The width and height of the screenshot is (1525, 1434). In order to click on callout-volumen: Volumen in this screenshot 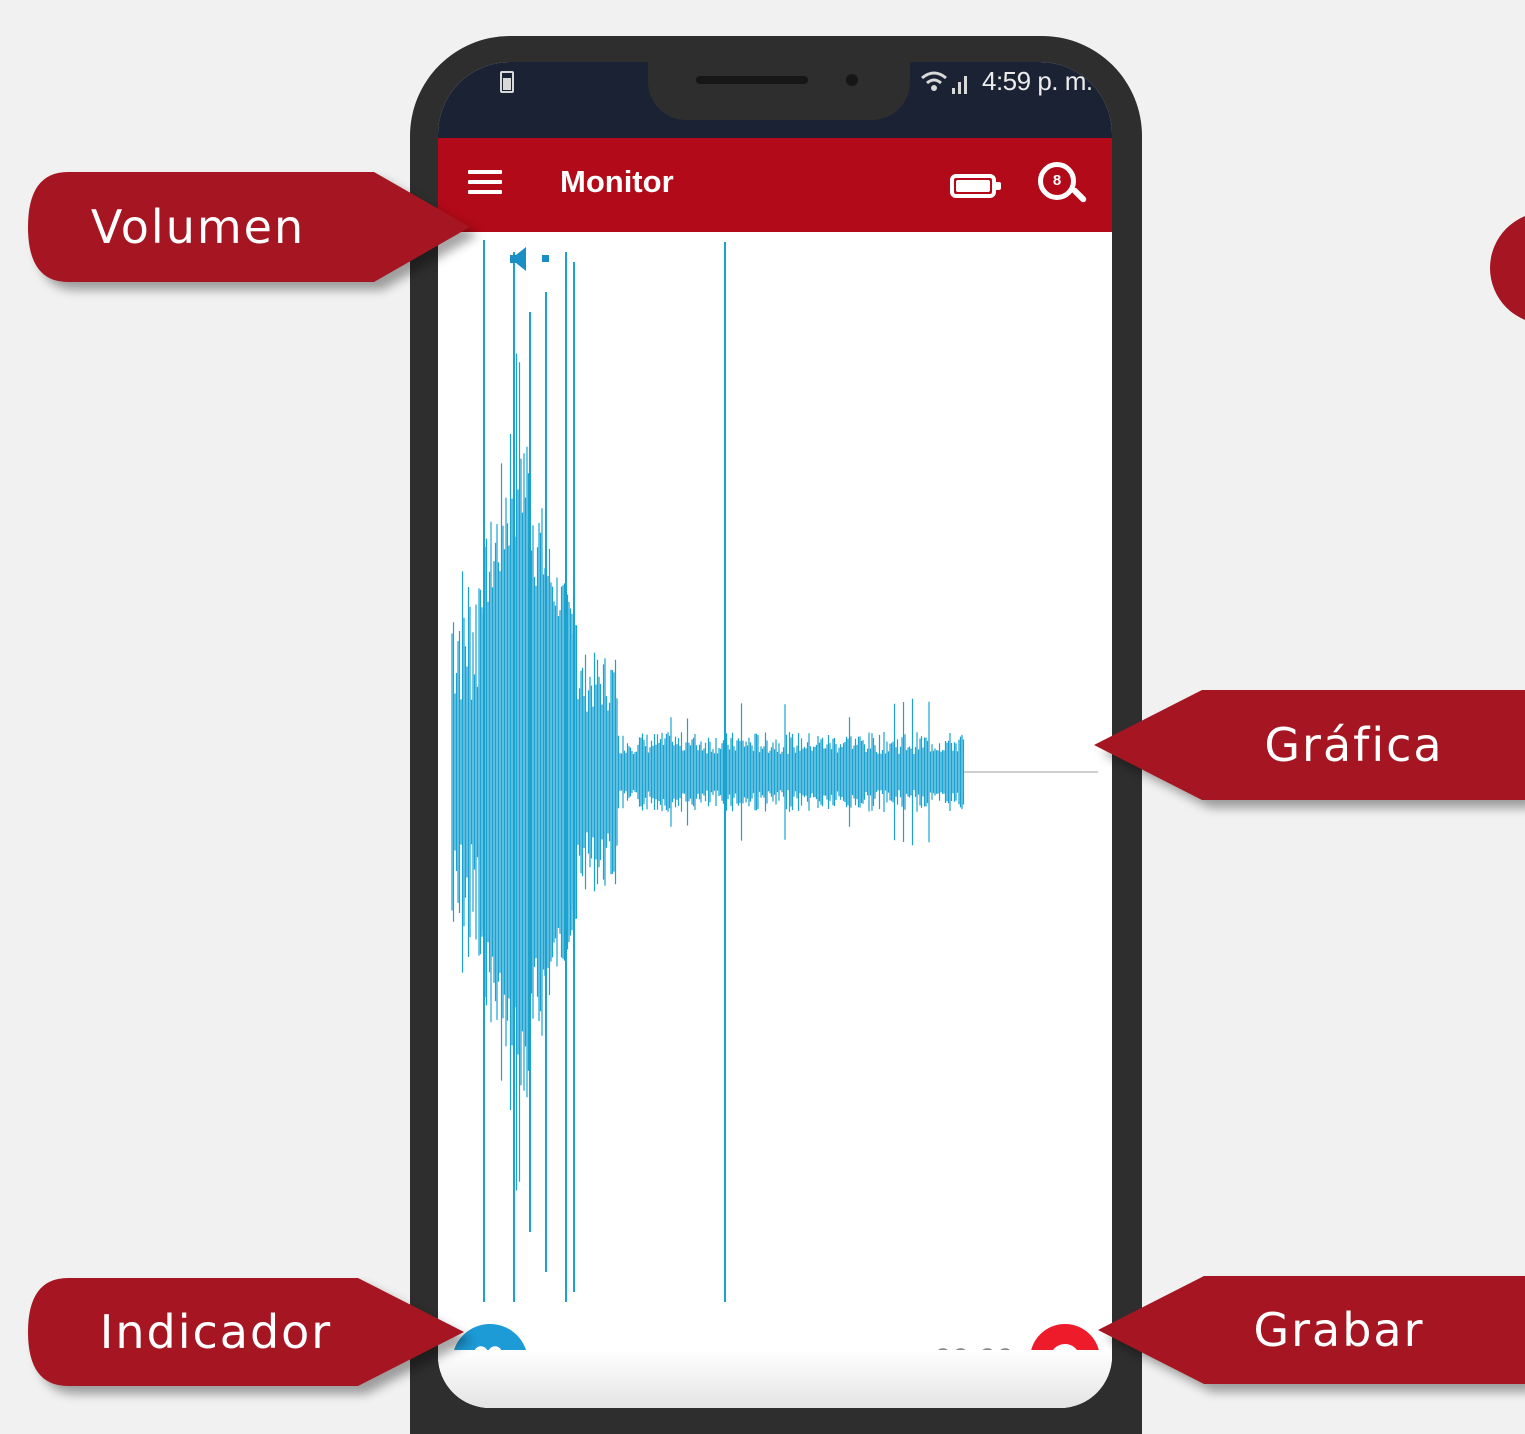, I will do `click(249, 227)`.